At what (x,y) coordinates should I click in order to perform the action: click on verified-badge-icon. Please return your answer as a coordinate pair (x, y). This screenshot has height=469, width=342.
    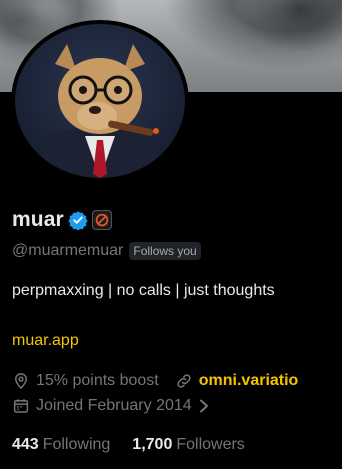
    Looking at the image, I should click on (78, 220).